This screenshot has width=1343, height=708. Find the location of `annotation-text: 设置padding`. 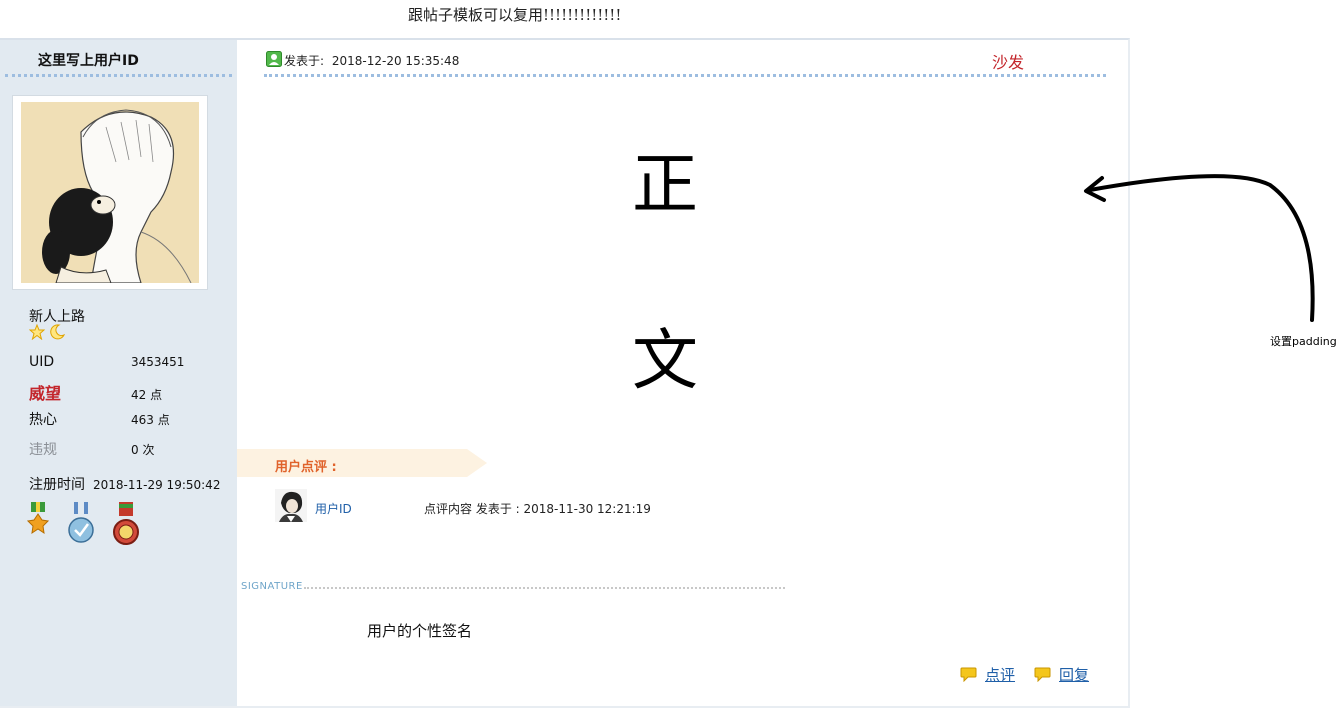

annotation-text: 设置padding is located at coordinates (1303, 341).